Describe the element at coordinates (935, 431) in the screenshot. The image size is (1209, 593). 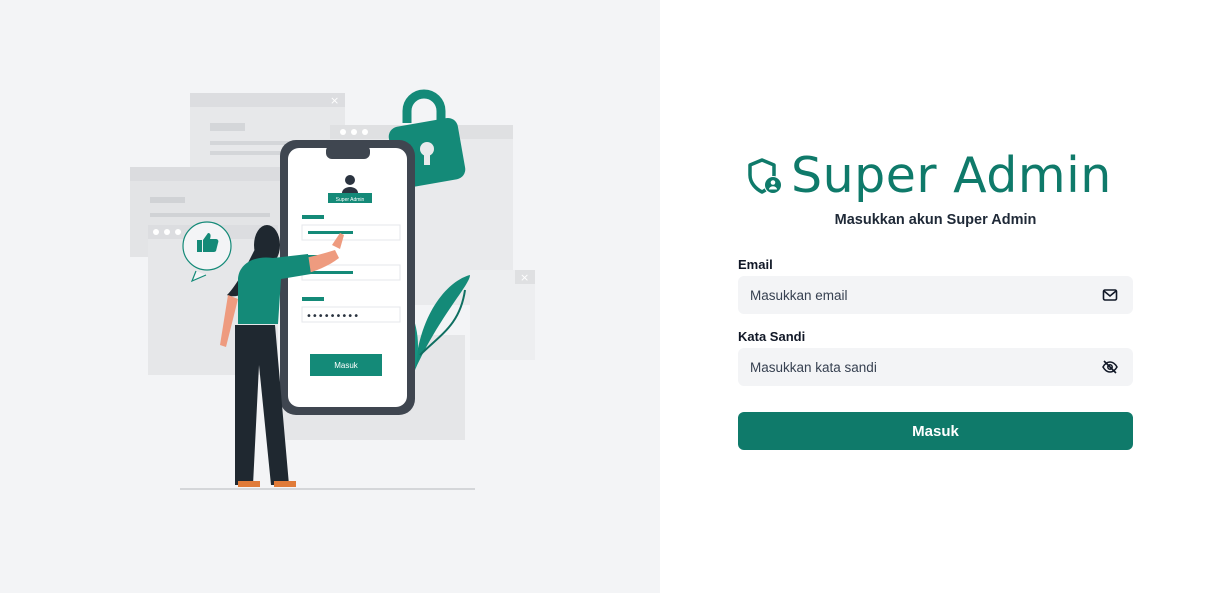
I see `login-button: Masuk` at that location.